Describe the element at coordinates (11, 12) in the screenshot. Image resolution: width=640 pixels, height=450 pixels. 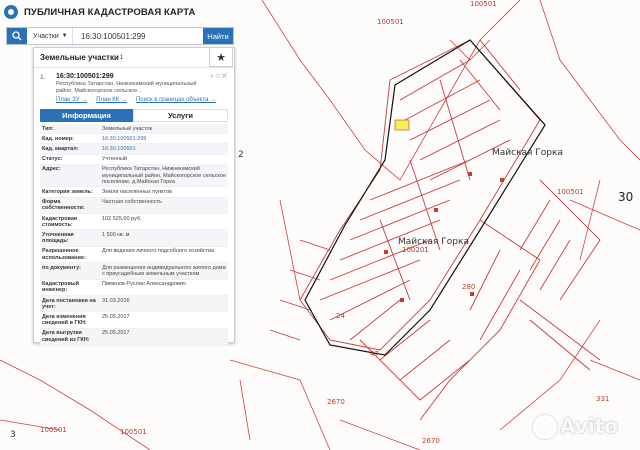
I see `logo-icon` at that location.